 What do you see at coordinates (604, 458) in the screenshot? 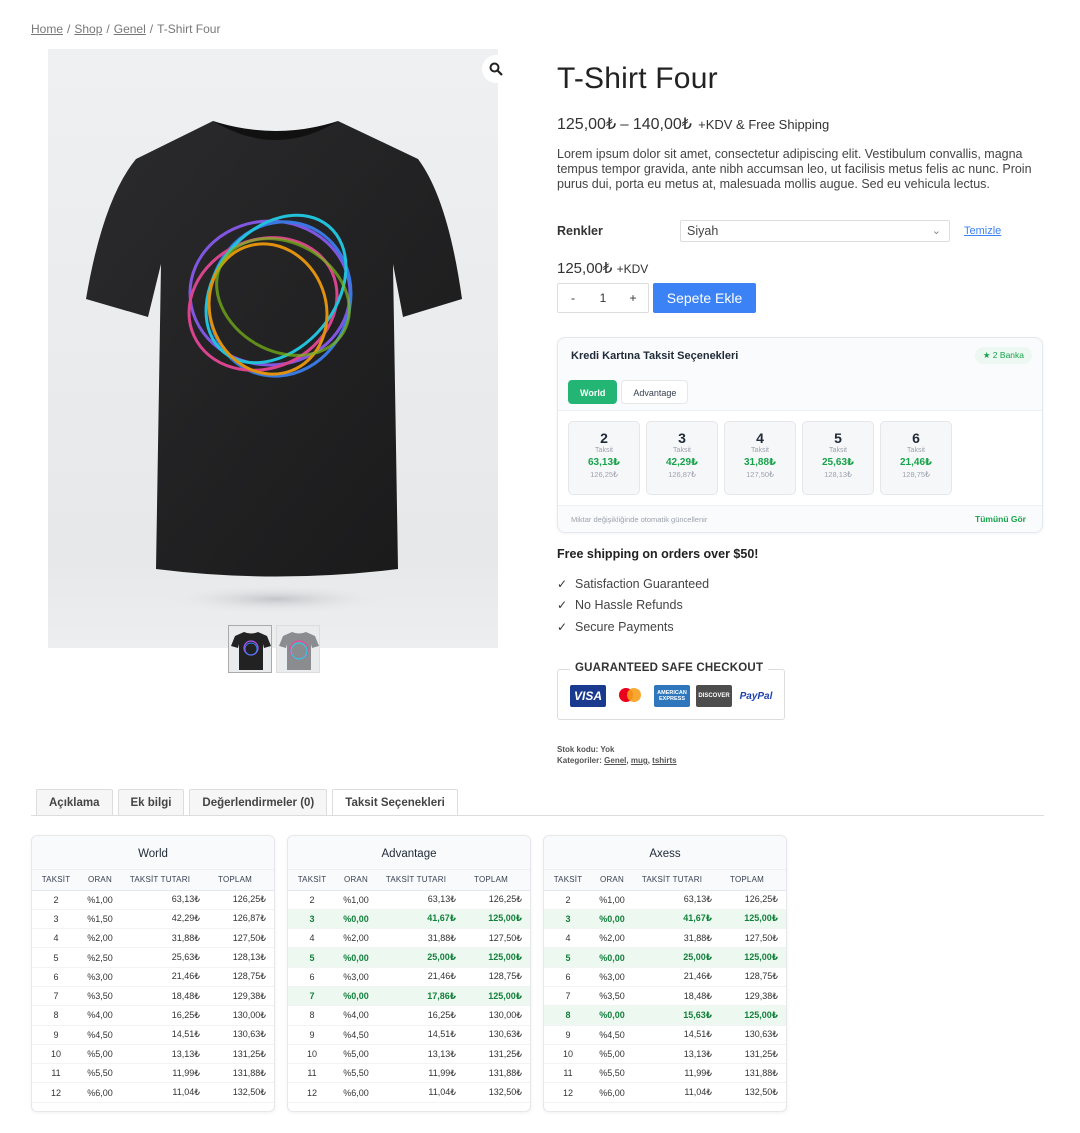
I see `installment-card: 2 Taksit 63,13₺ 126,25₺` at bounding box center [604, 458].